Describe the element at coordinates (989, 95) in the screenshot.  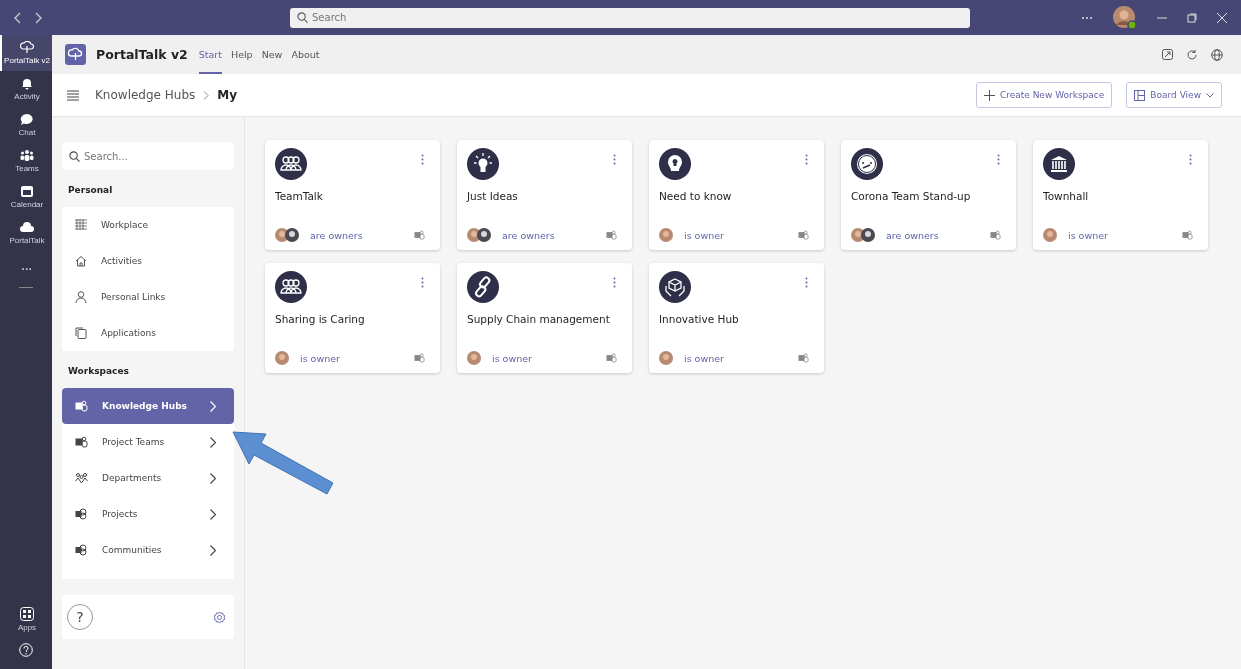
I see `plus-icon` at that location.